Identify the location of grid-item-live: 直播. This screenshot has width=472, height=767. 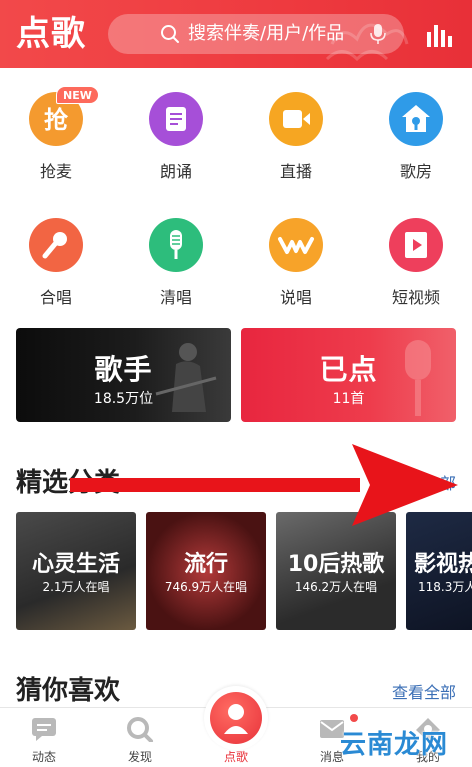
(296, 142).